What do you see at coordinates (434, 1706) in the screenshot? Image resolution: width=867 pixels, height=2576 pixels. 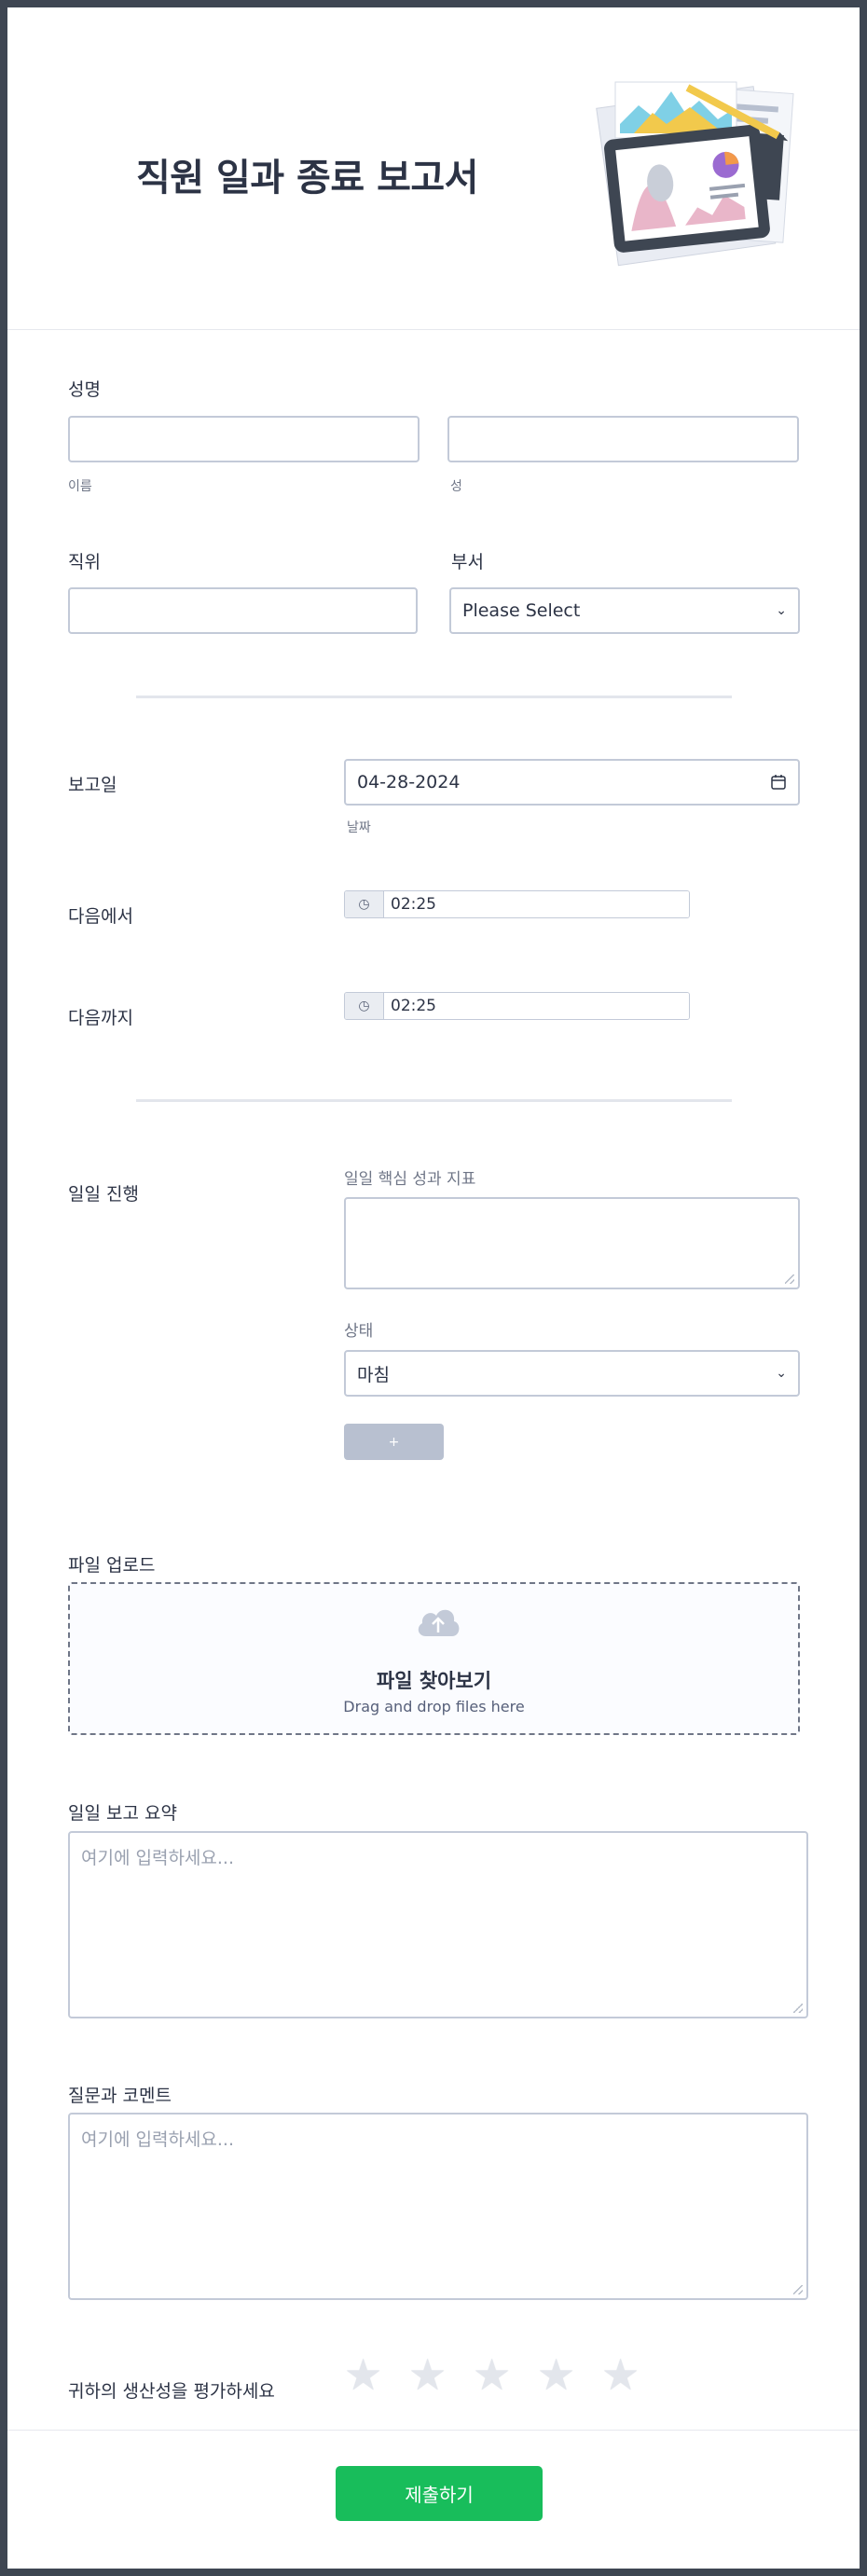 I see `drag-drop-hint: Drag and drop files here` at bounding box center [434, 1706].